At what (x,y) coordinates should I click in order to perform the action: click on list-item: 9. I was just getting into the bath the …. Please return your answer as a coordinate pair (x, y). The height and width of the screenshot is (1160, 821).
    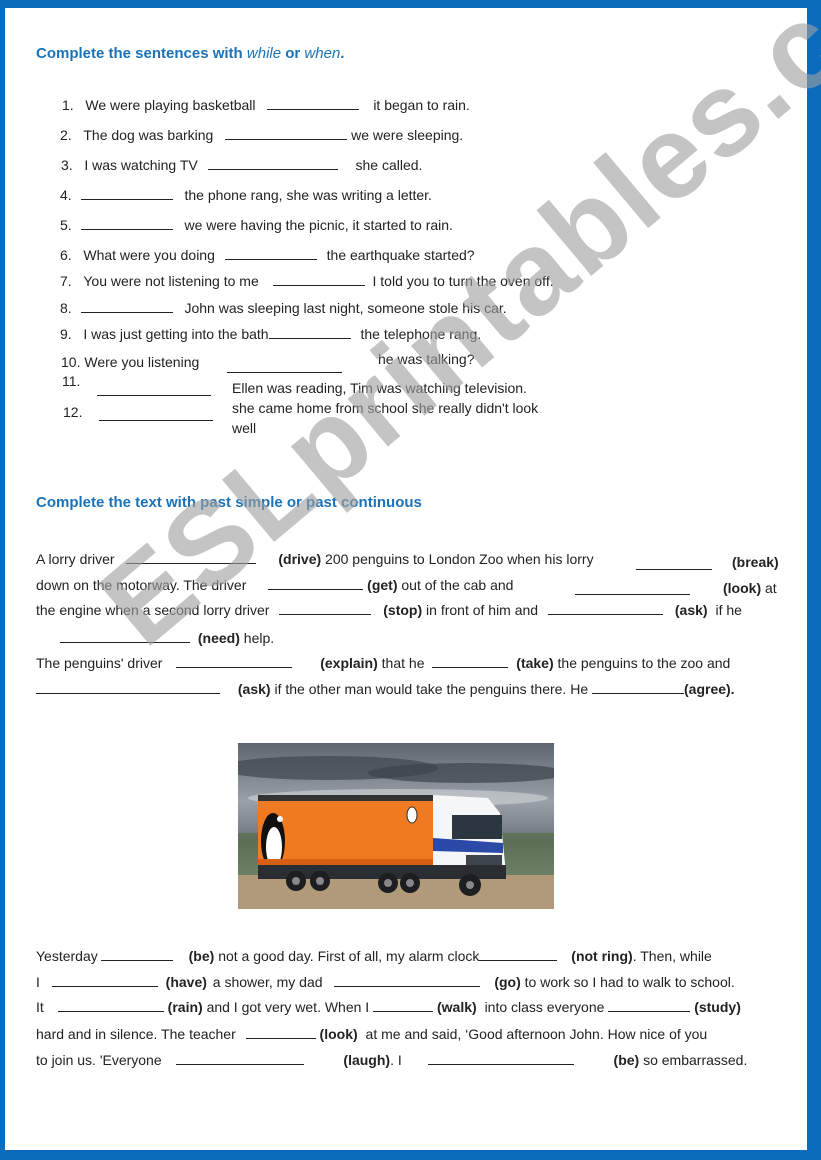
    Looking at the image, I should click on (270, 334).